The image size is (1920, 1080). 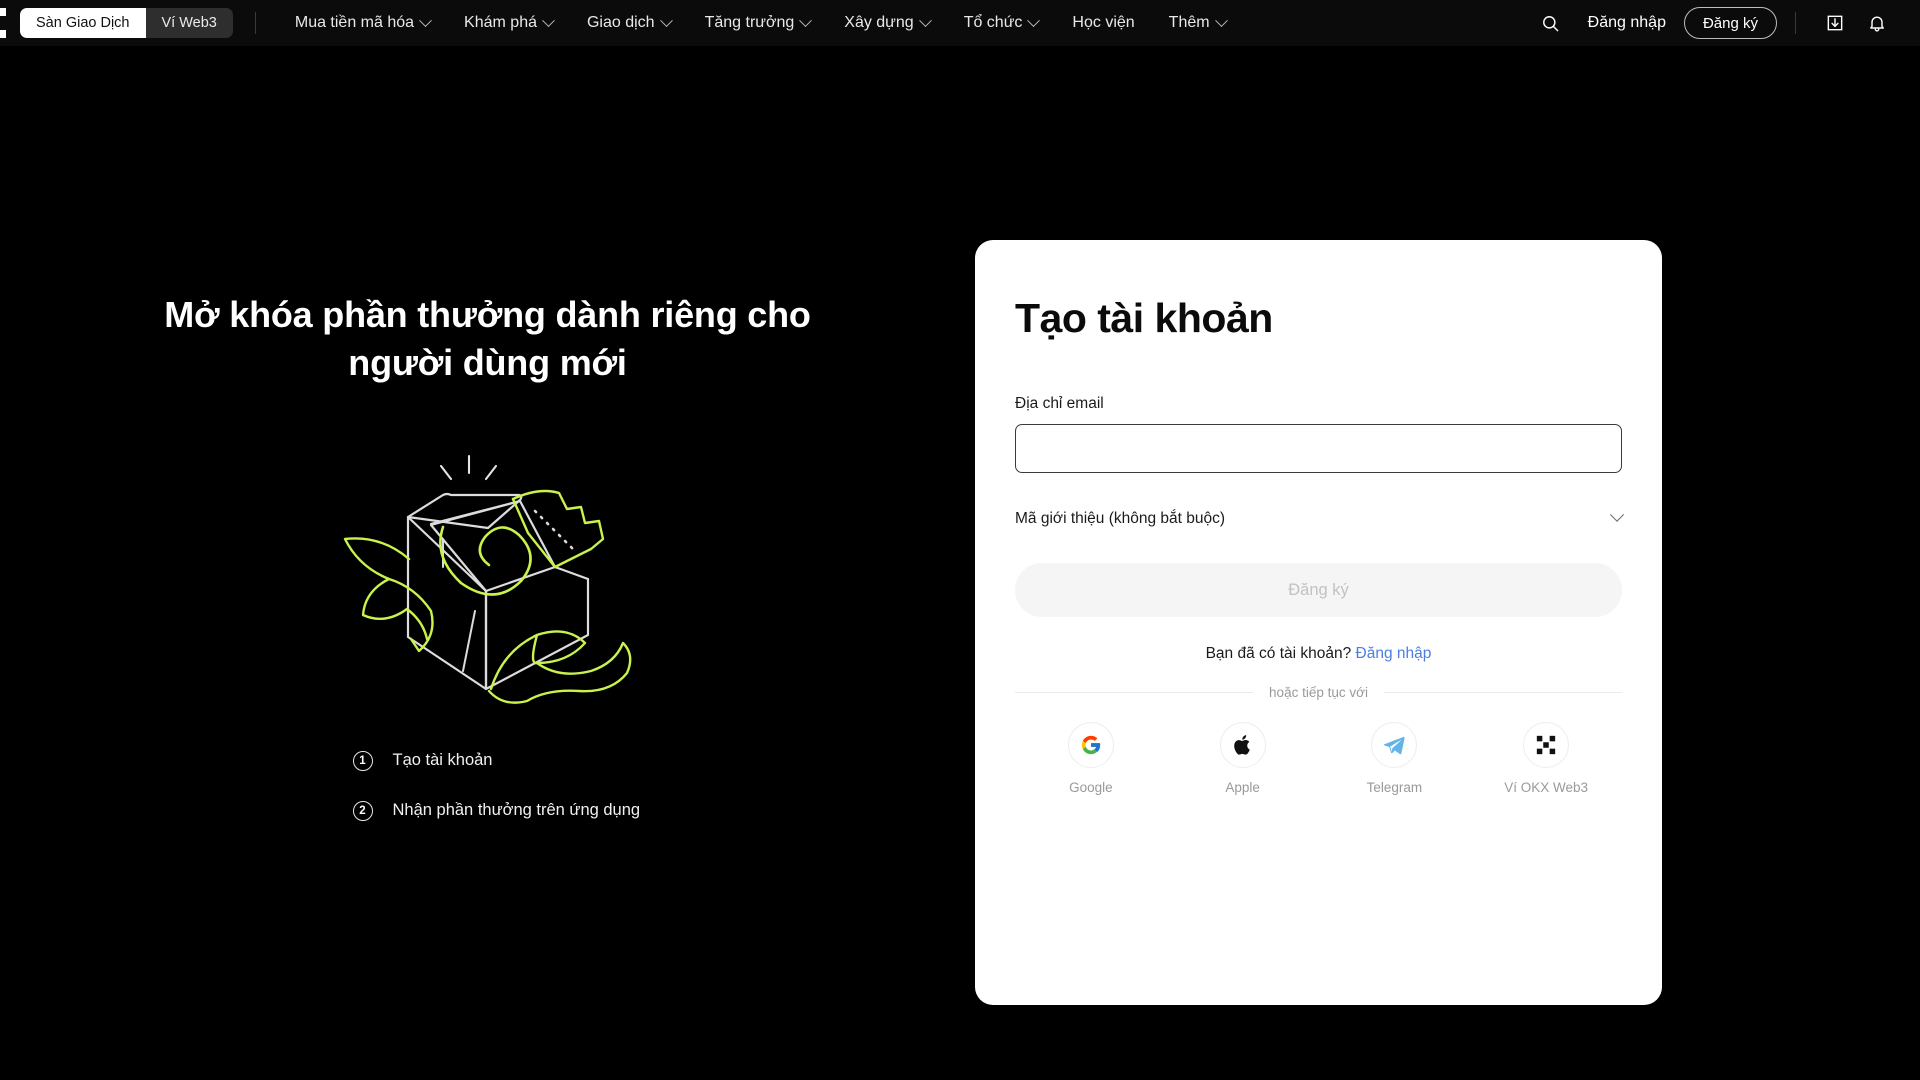 What do you see at coordinates (1144, 318) in the screenshot?
I see `page-title: Tạo tài khoản` at bounding box center [1144, 318].